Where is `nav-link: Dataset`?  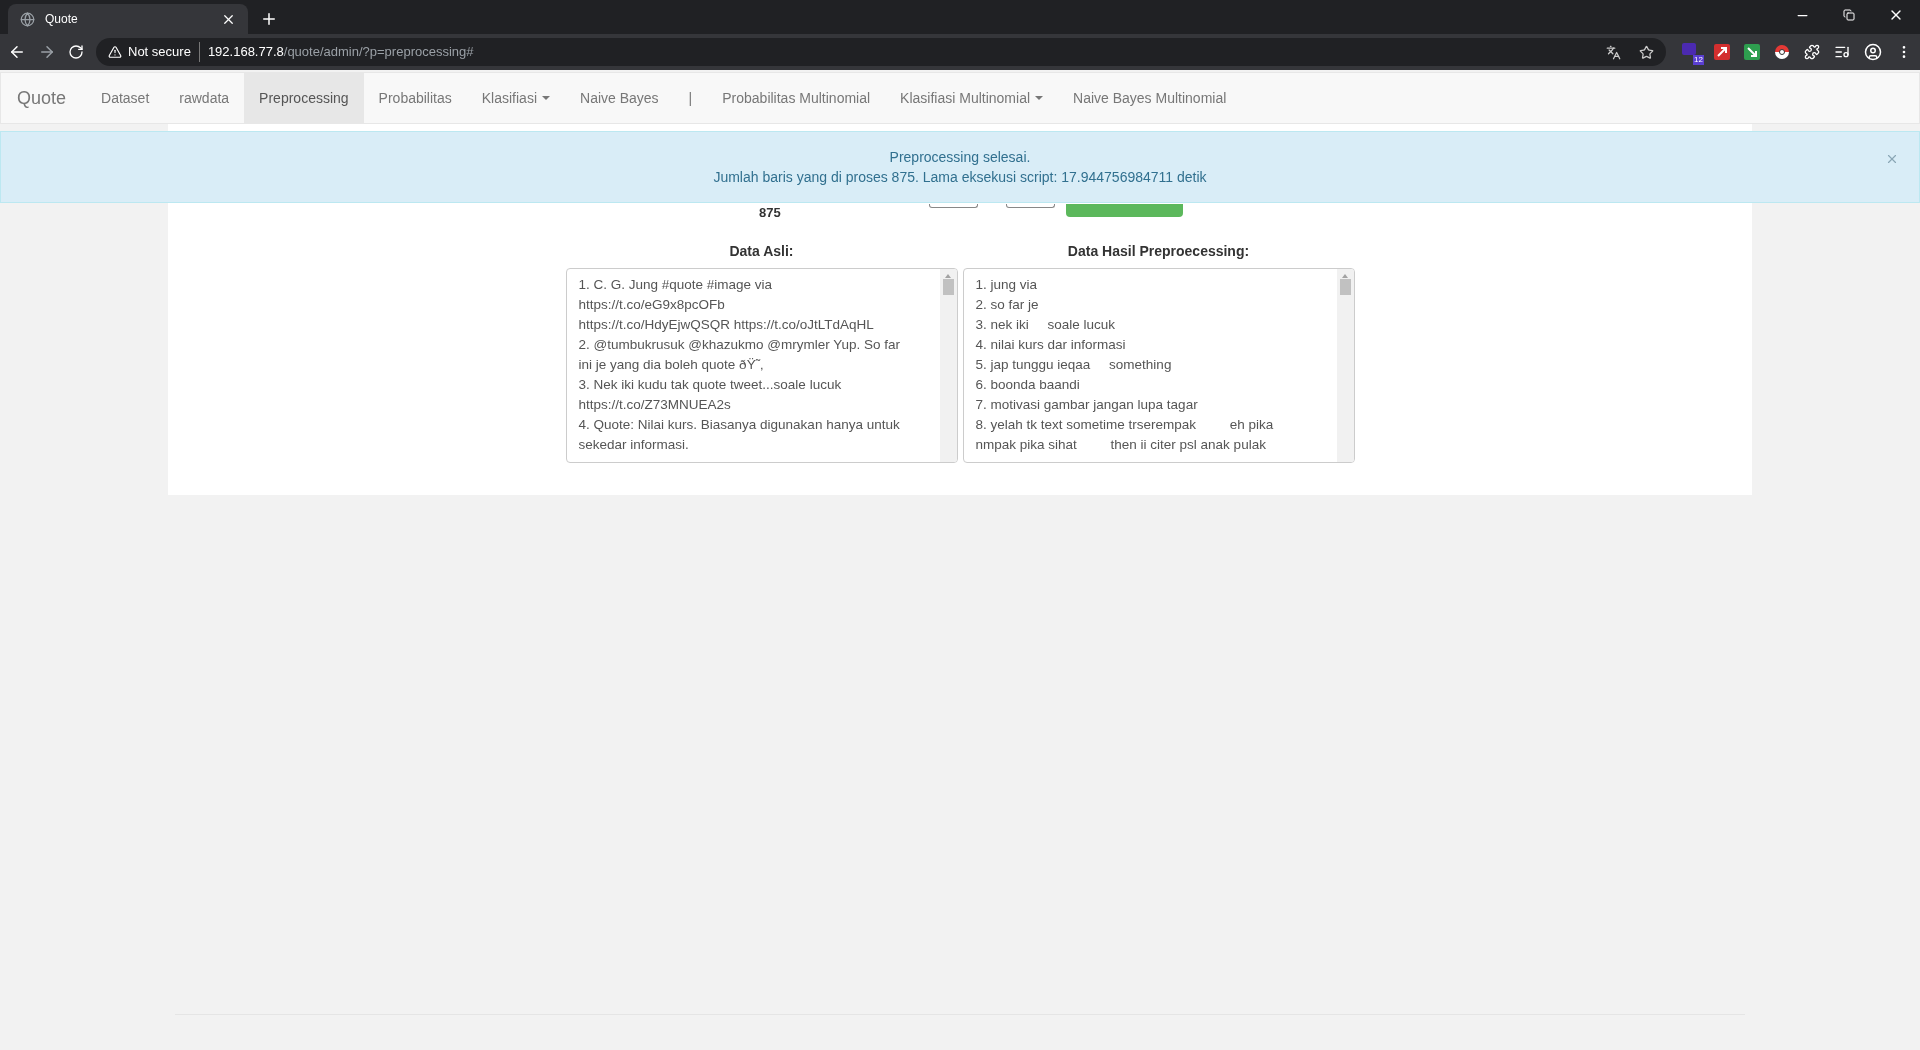 nav-link: Dataset is located at coordinates (125, 98).